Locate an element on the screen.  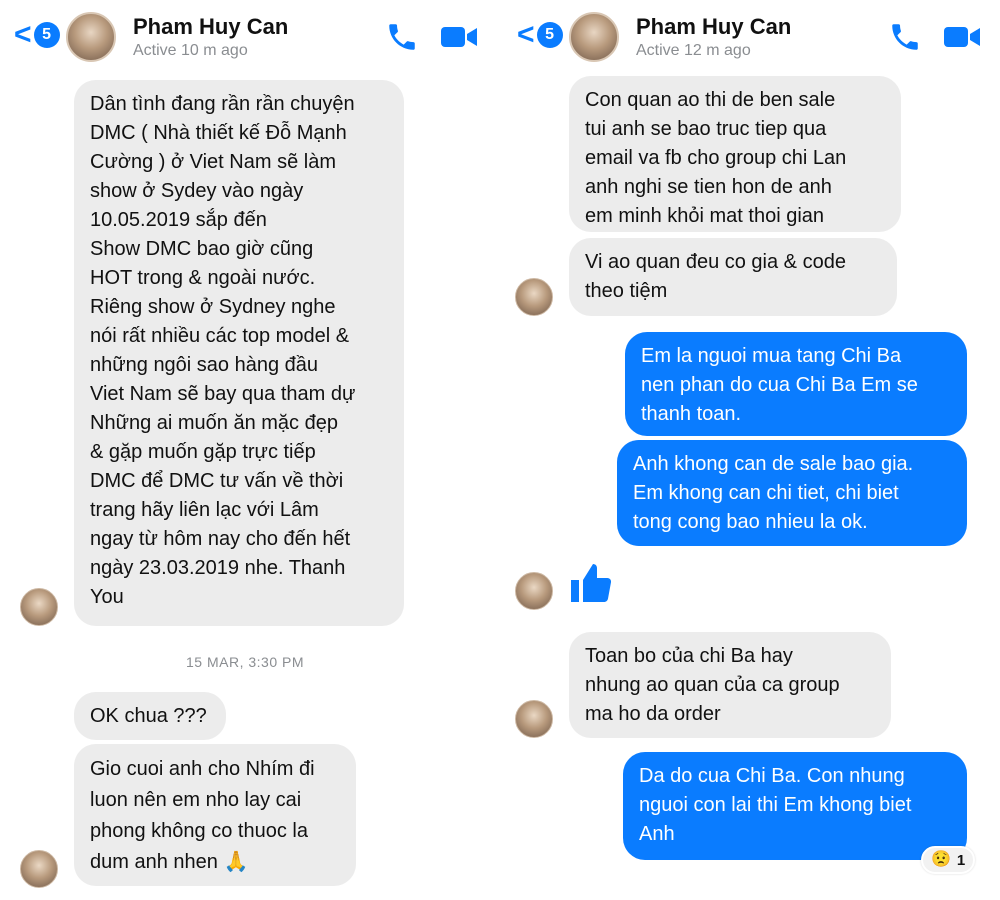
chat-header: < 5 Pham Huy Can Active 12 m ago is located at coordinates (751, 36).